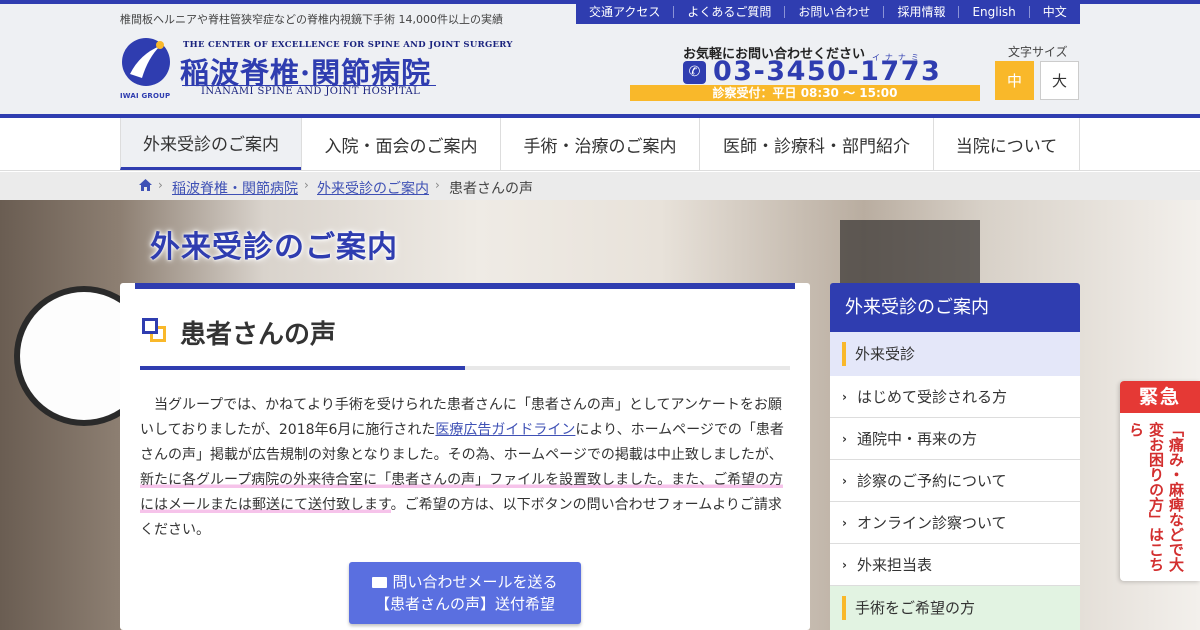 The image size is (1200, 630). What do you see at coordinates (885, 354) in the screenshot?
I see `sidebar-category-label: 外来受診` at bounding box center [885, 354].